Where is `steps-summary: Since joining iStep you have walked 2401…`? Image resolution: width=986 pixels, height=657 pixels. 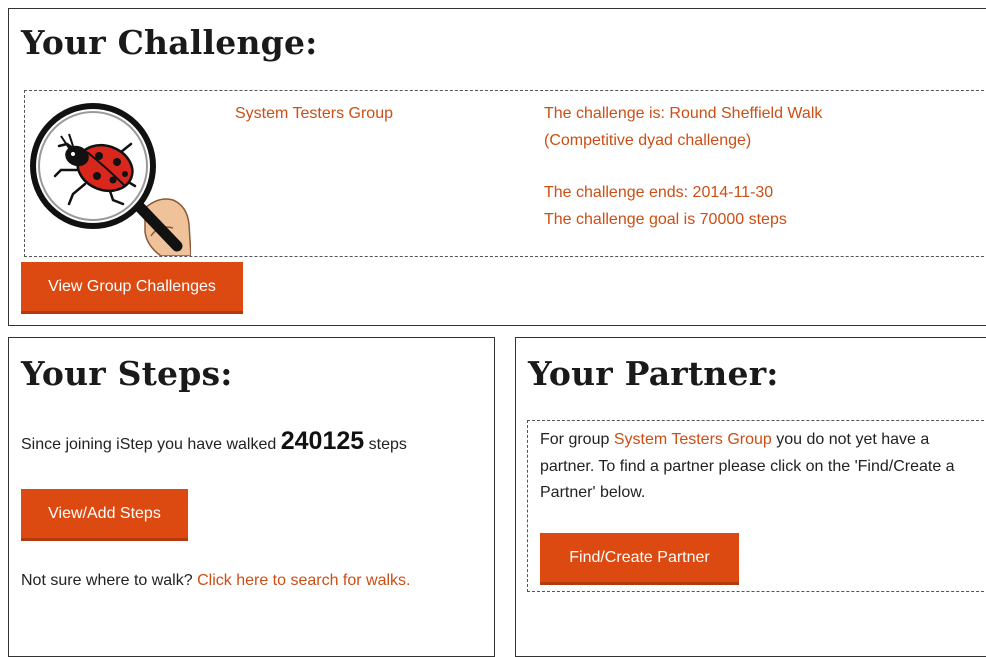
steps-summary: Since joining iStep you have walked 2401… is located at coordinates (214, 443).